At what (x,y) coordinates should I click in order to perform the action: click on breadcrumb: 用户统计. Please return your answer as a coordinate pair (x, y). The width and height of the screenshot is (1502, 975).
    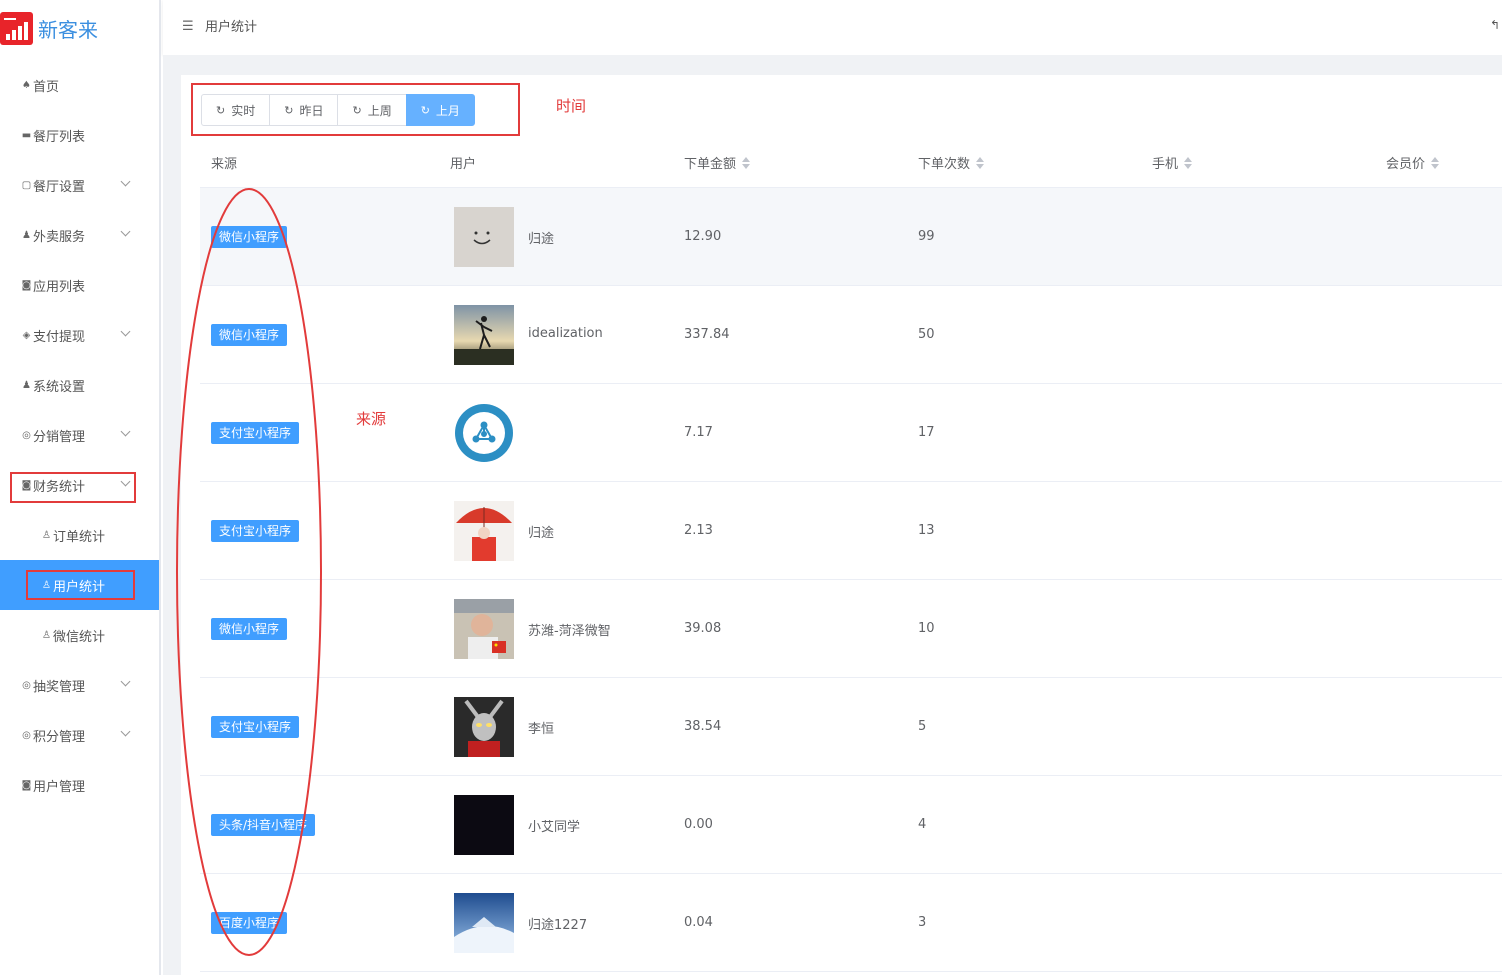
    Looking at the image, I should click on (231, 27).